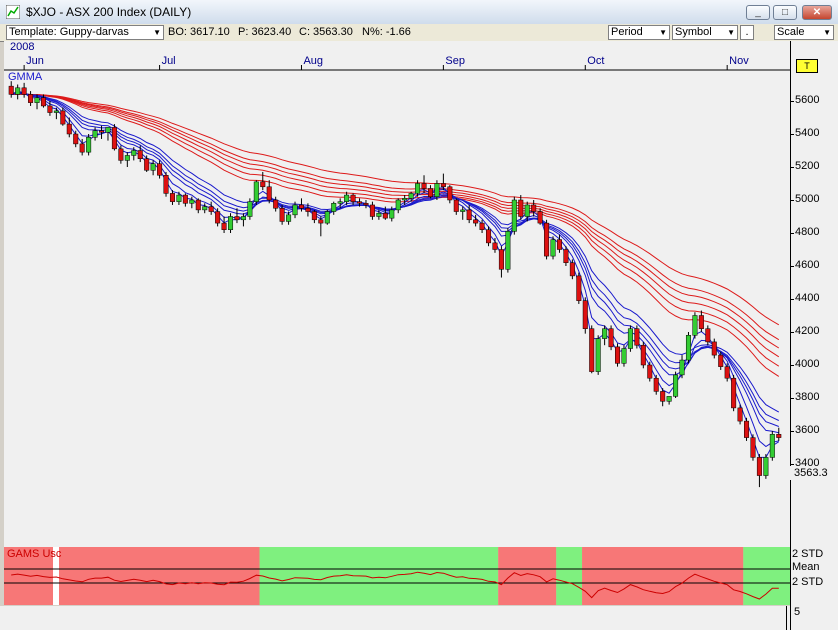 Image resolution: width=838 pixels, height=630 pixels. Describe the element at coordinates (25, 77) in the screenshot. I see `indicator-label: GMMA` at that location.